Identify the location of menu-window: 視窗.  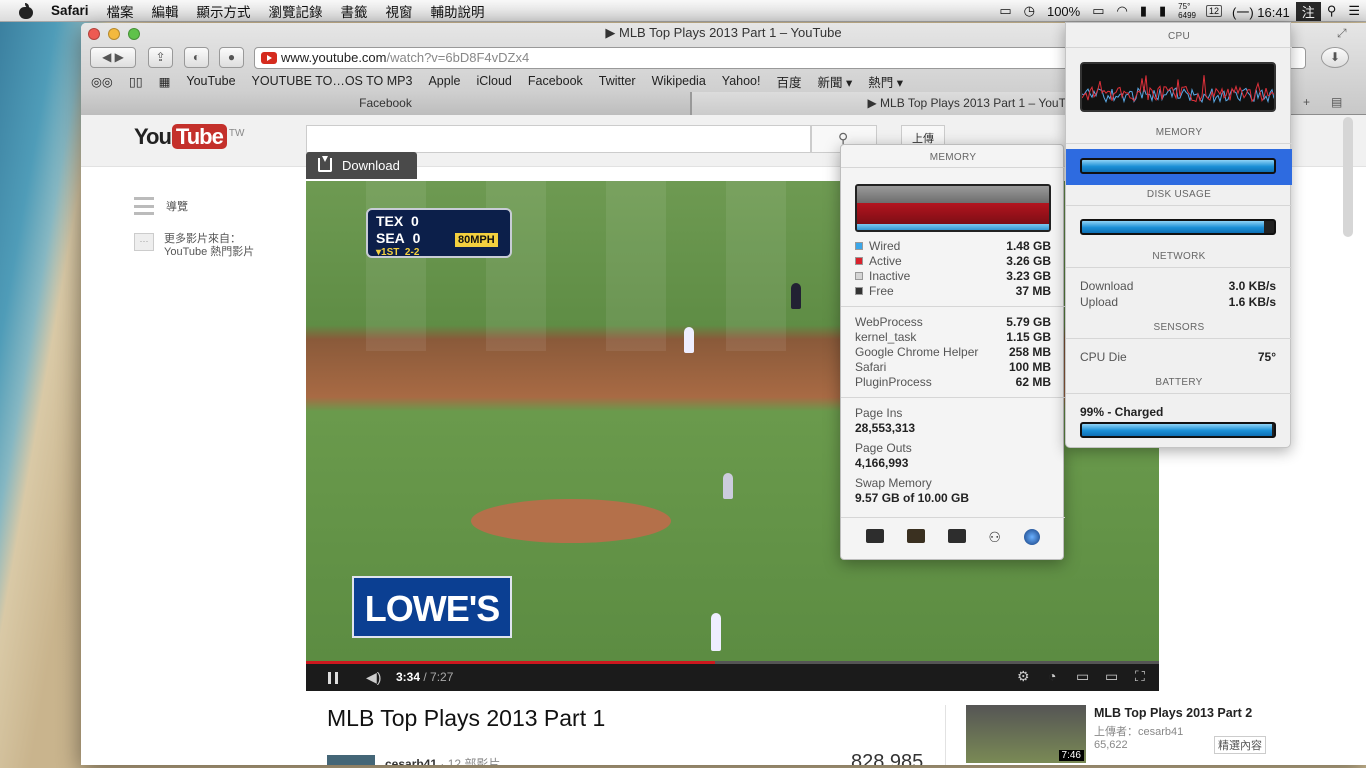
(399, 11).